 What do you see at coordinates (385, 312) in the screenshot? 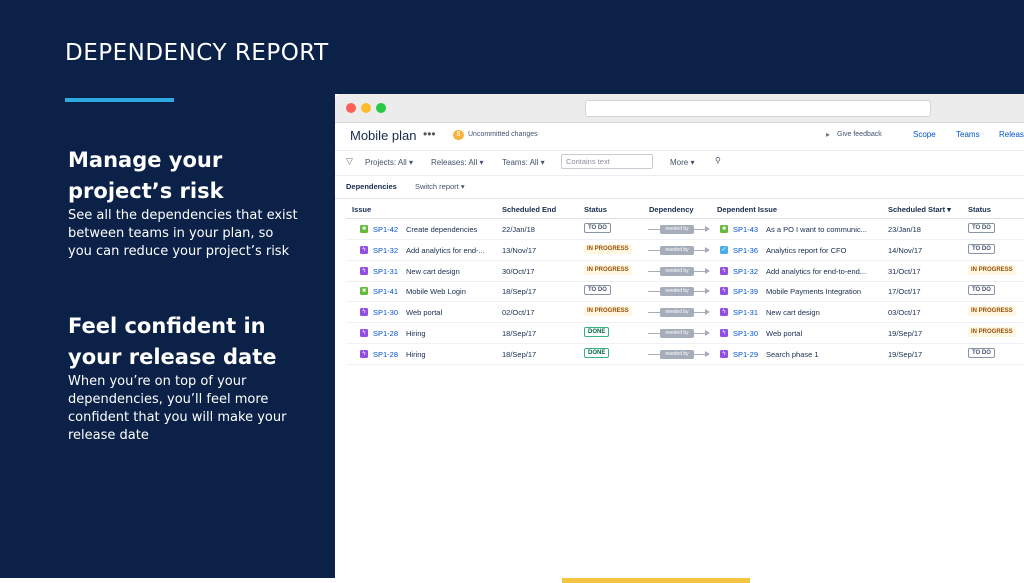
I see `issue-key-link: SP1-30` at bounding box center [385, 312].